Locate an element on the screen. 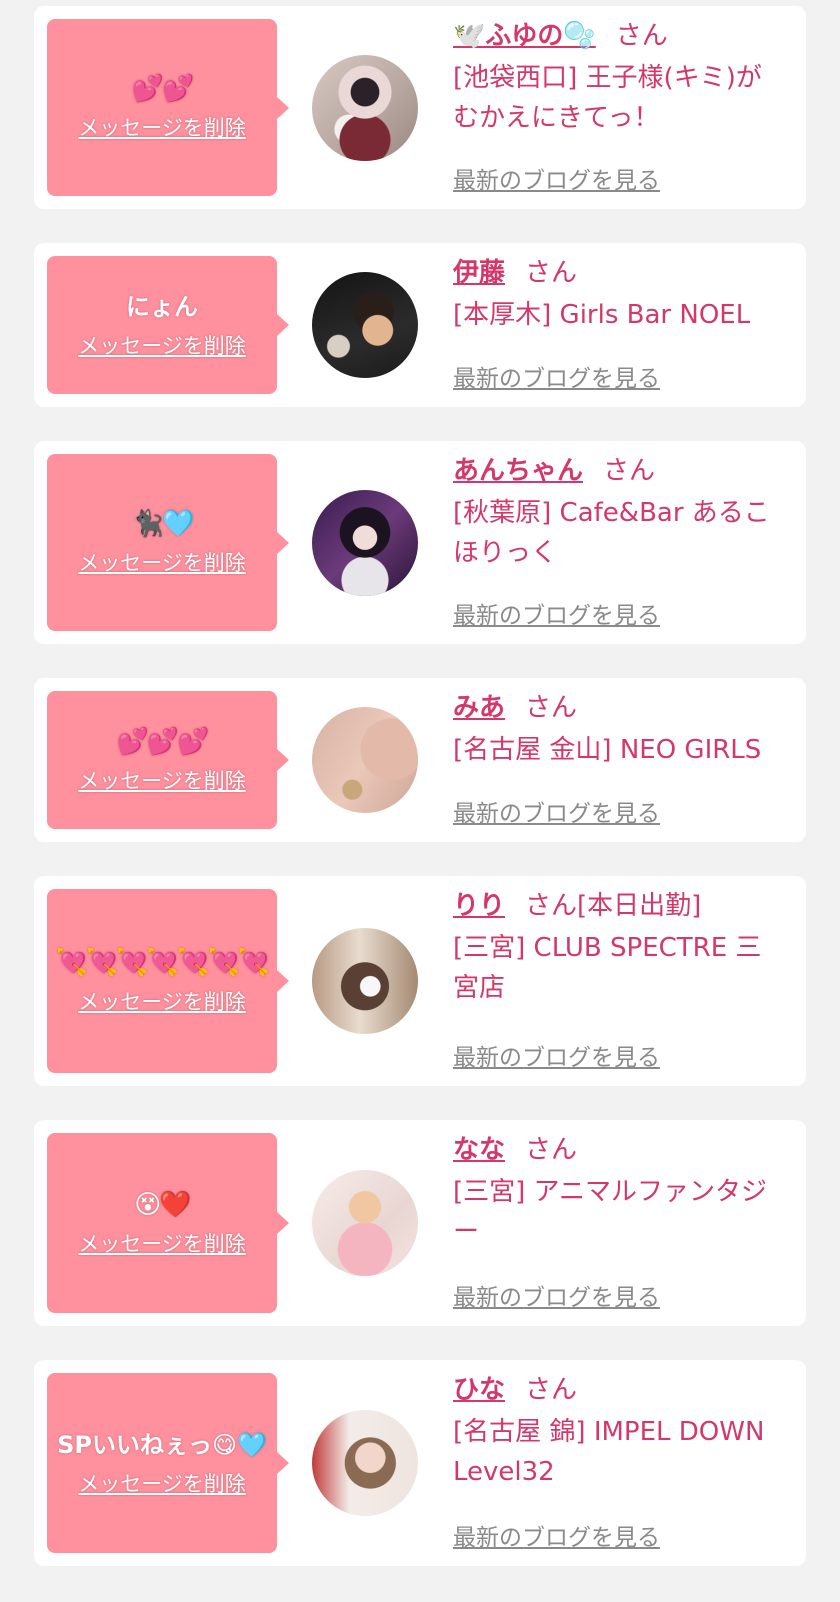 This screenshot has height=1602, width=840. cast-info: 🕊️ふゆの🫧 さん [池袋西口] 王子様(キミ)がむかえにきてっ！ is located at coordinates (619, 77).